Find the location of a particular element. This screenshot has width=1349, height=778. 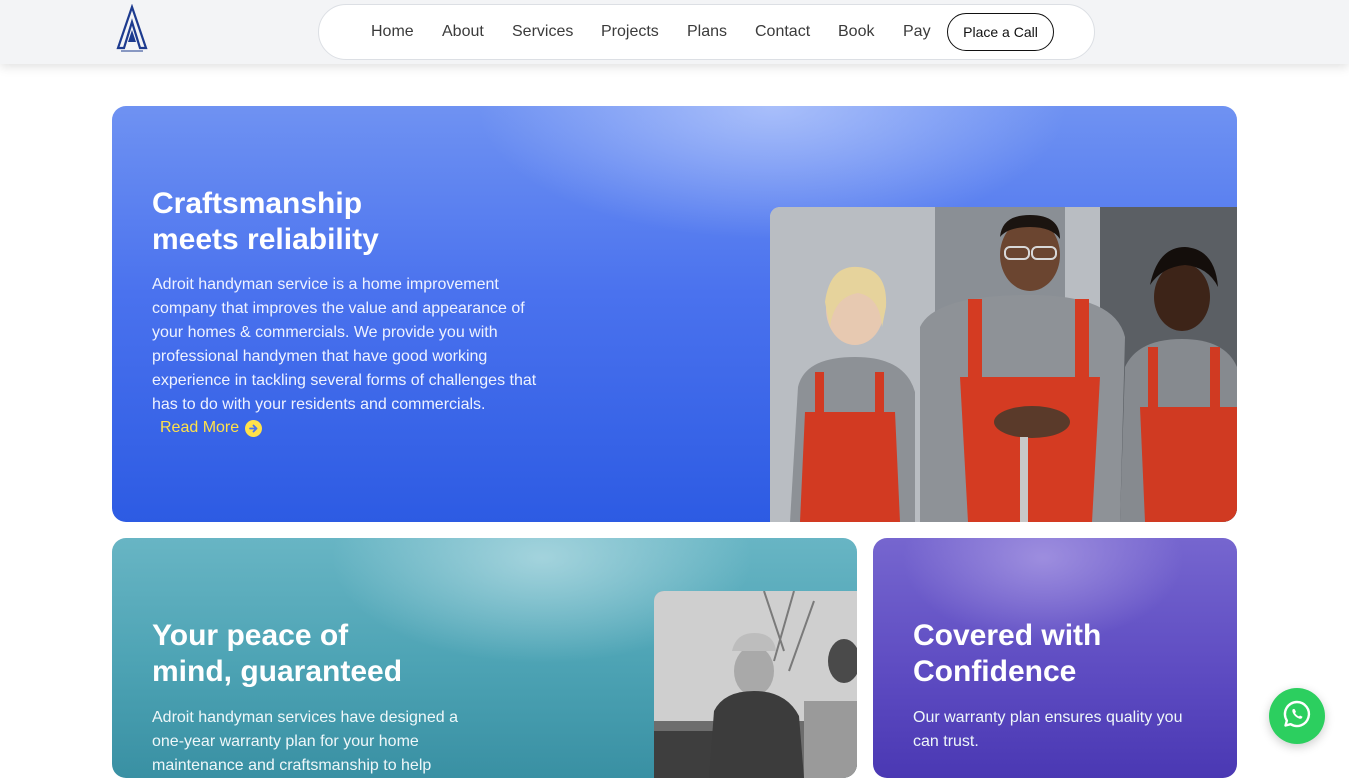

read-more-label: Read More is located at coordinates (200, 427).